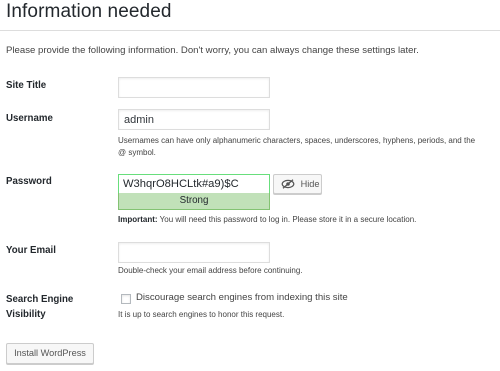  Describe the element at coordinates (138, 219) in the screenshot. I see `important-label: Important:` at that location.